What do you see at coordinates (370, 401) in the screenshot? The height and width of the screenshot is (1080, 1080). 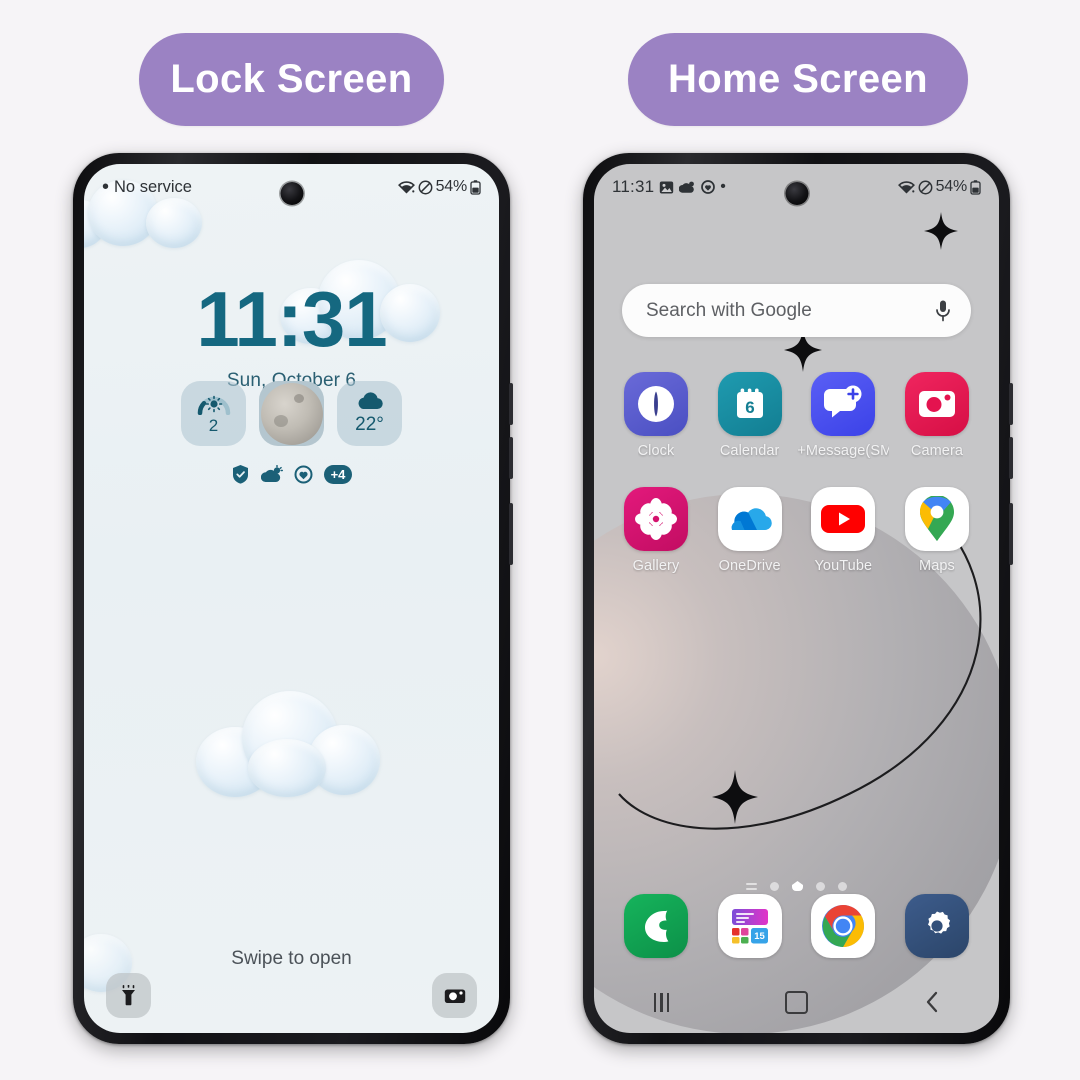 I see `cloud-icon` at bounding box center [370, 401].